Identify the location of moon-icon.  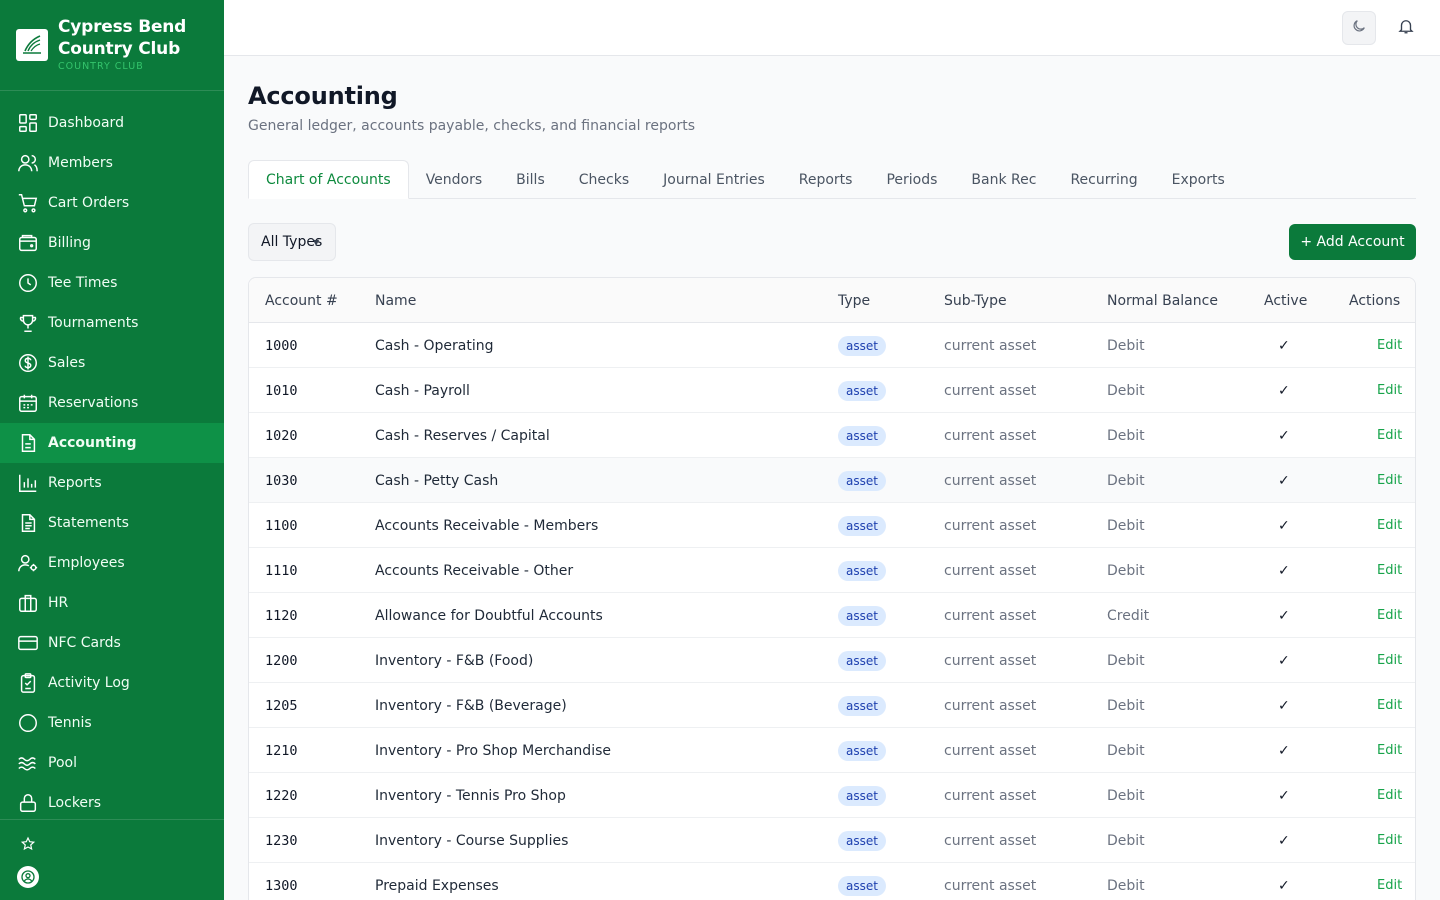
(1359, 28).